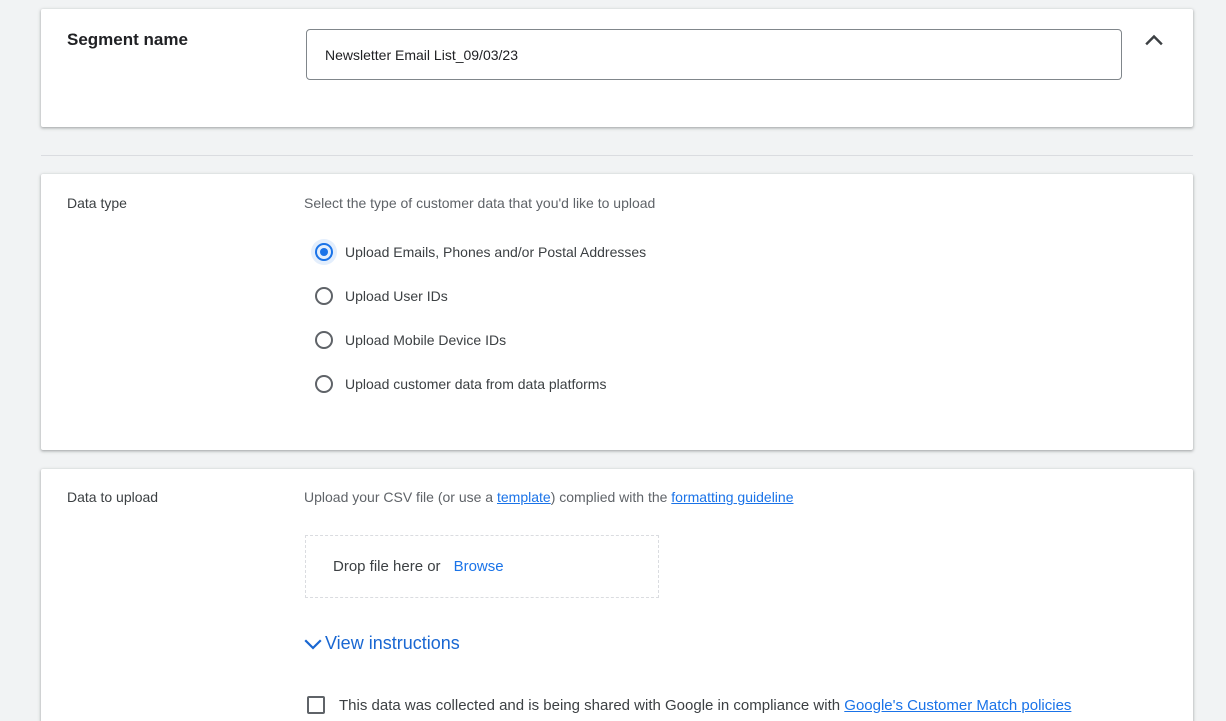 This screenshot has height=721, width=1226. I want to click on upload-prompt-text: Upload your CSV file (or use a, so click(400, 497).